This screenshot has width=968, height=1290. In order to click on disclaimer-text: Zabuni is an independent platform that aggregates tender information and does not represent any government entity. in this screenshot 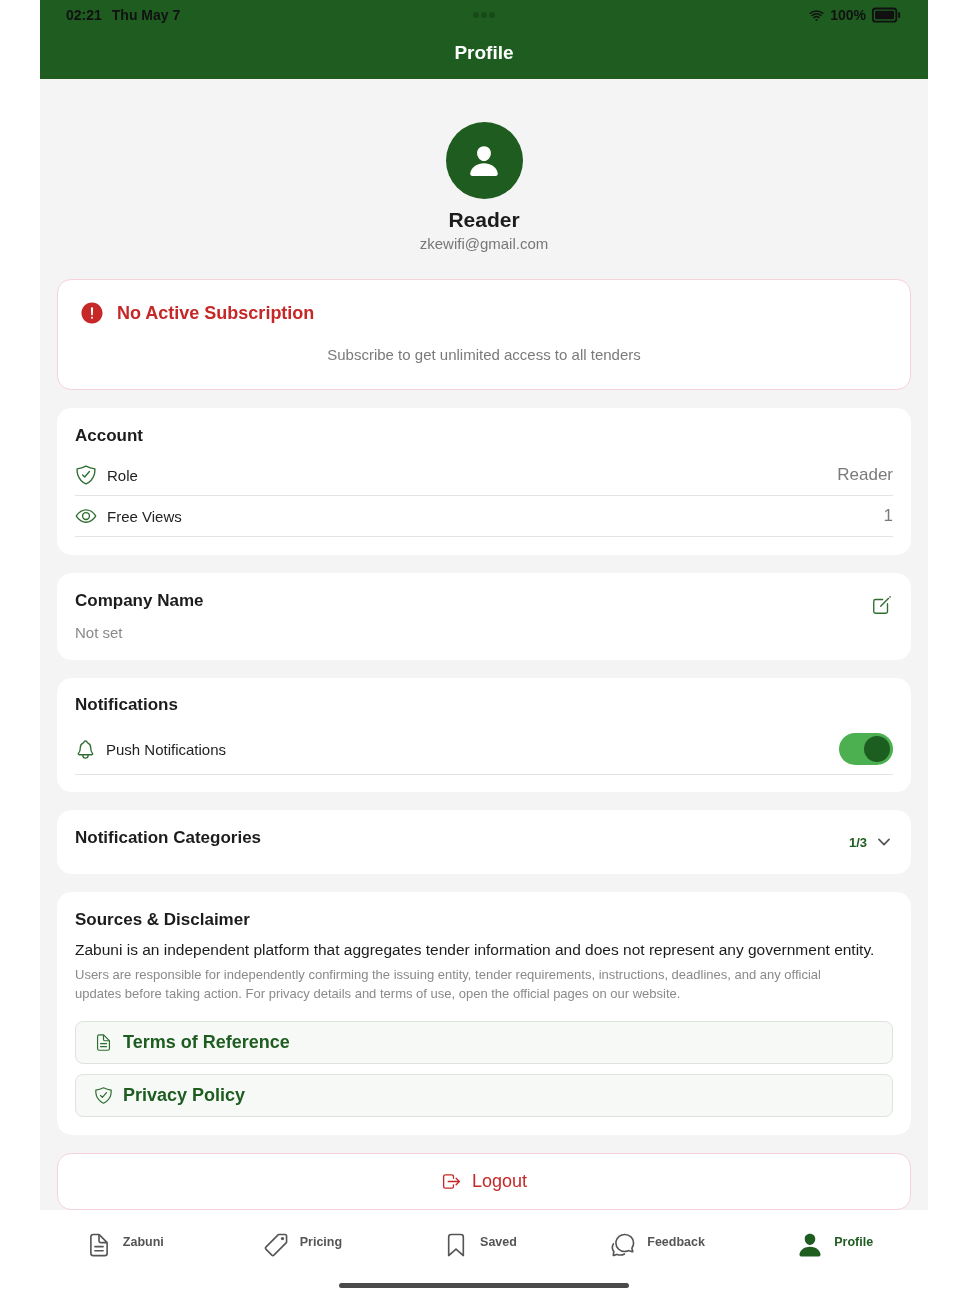, I will do `click(475, 950)`.